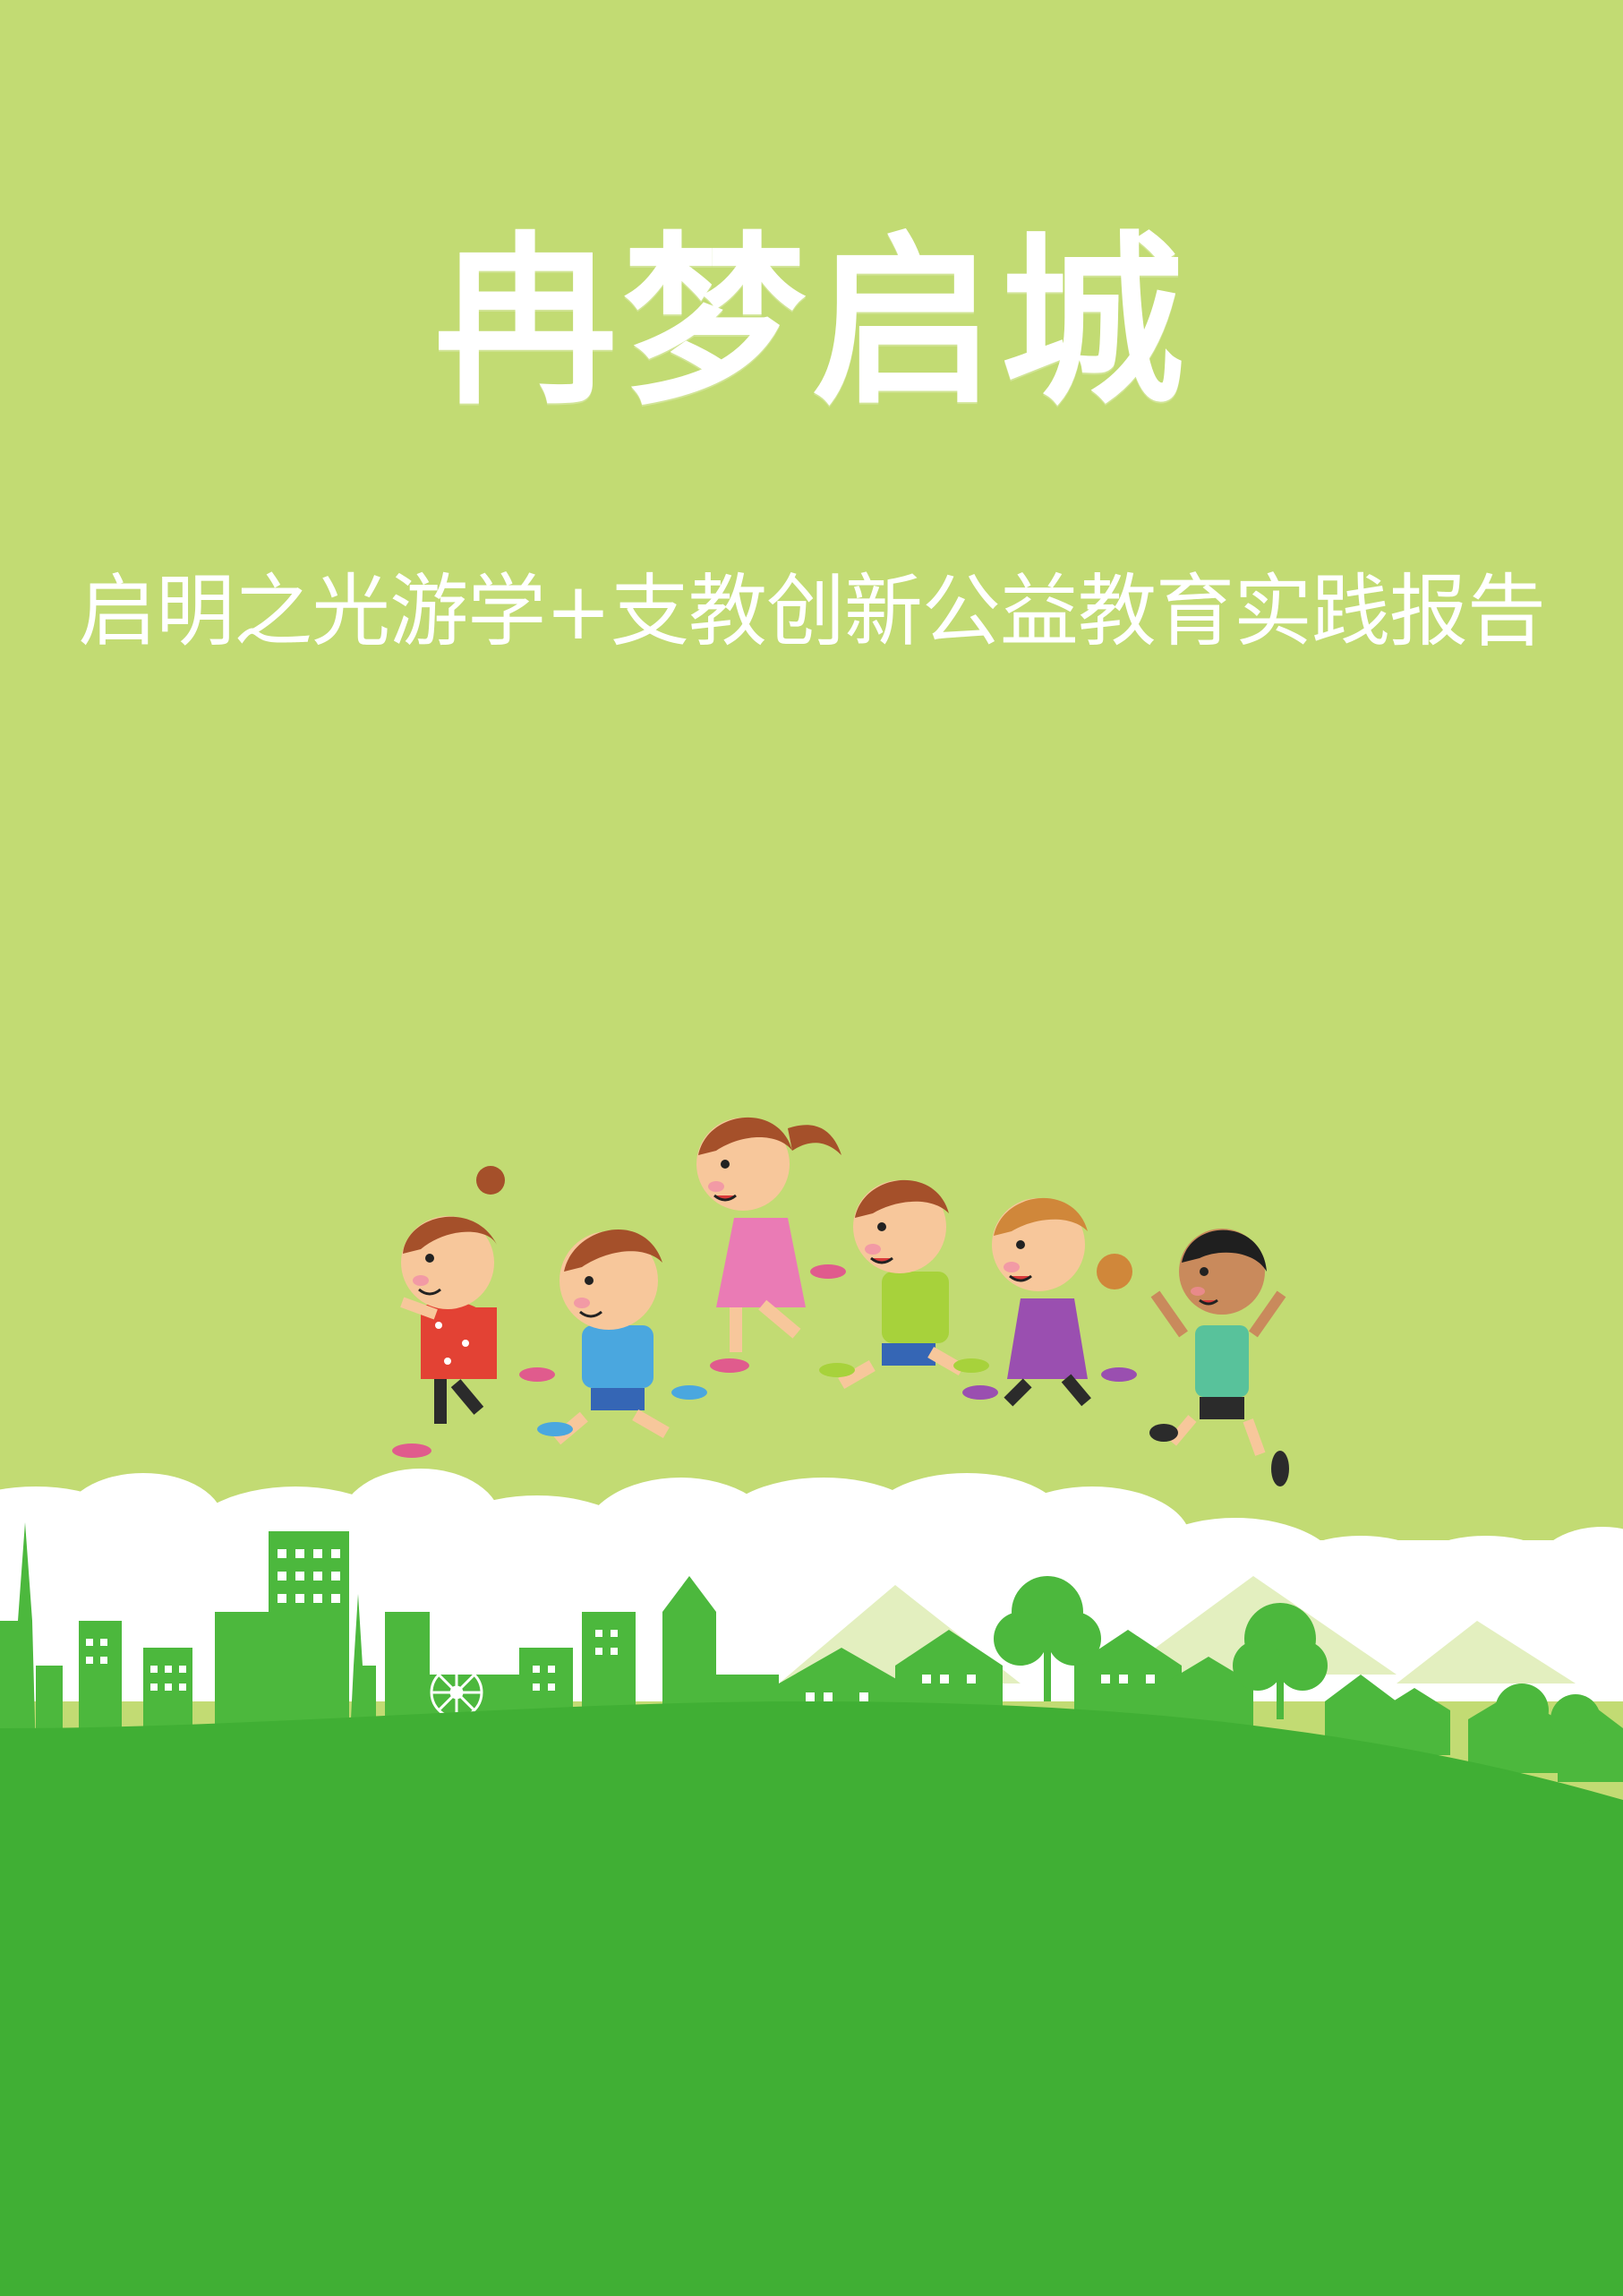  I want to click on teal-shirt-boy-icon, so click(1219, 1357).